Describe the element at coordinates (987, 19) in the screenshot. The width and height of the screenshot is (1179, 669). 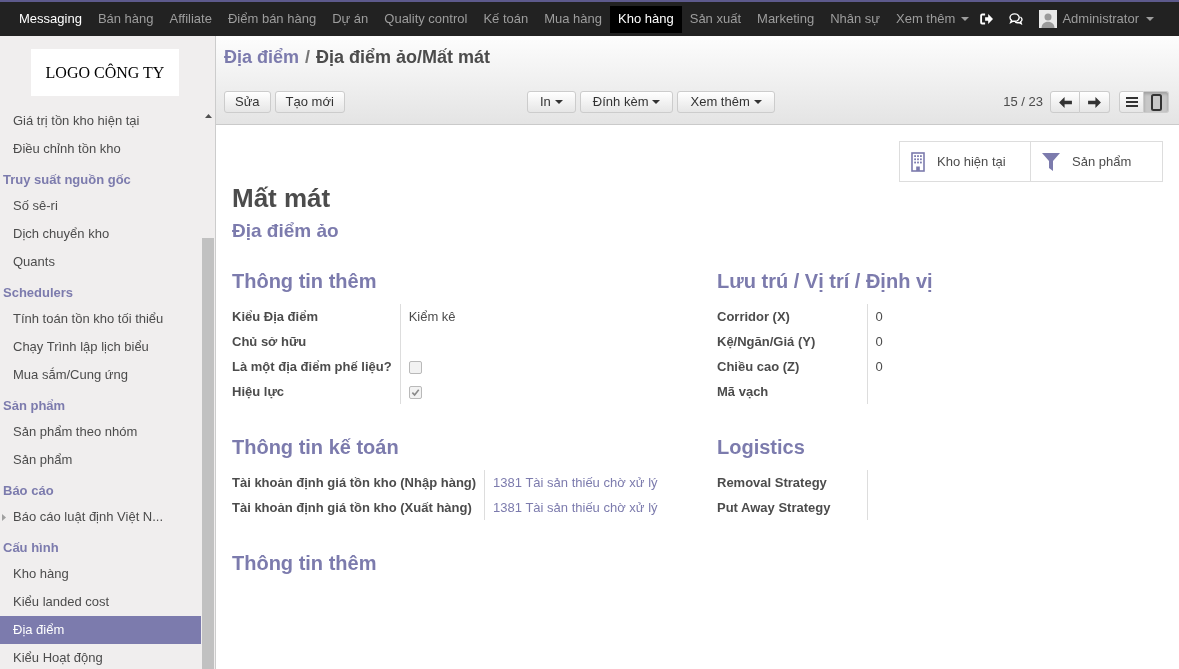
I see `sign-out-icon` at that location.